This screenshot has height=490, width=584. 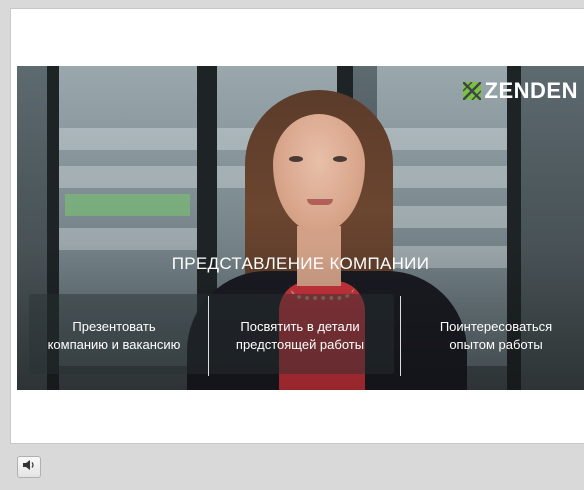 What do you see at coordinates (531, 90) in the screenshot?
I see `logo-text: ZENDEN` at bounding box center [531, 90].